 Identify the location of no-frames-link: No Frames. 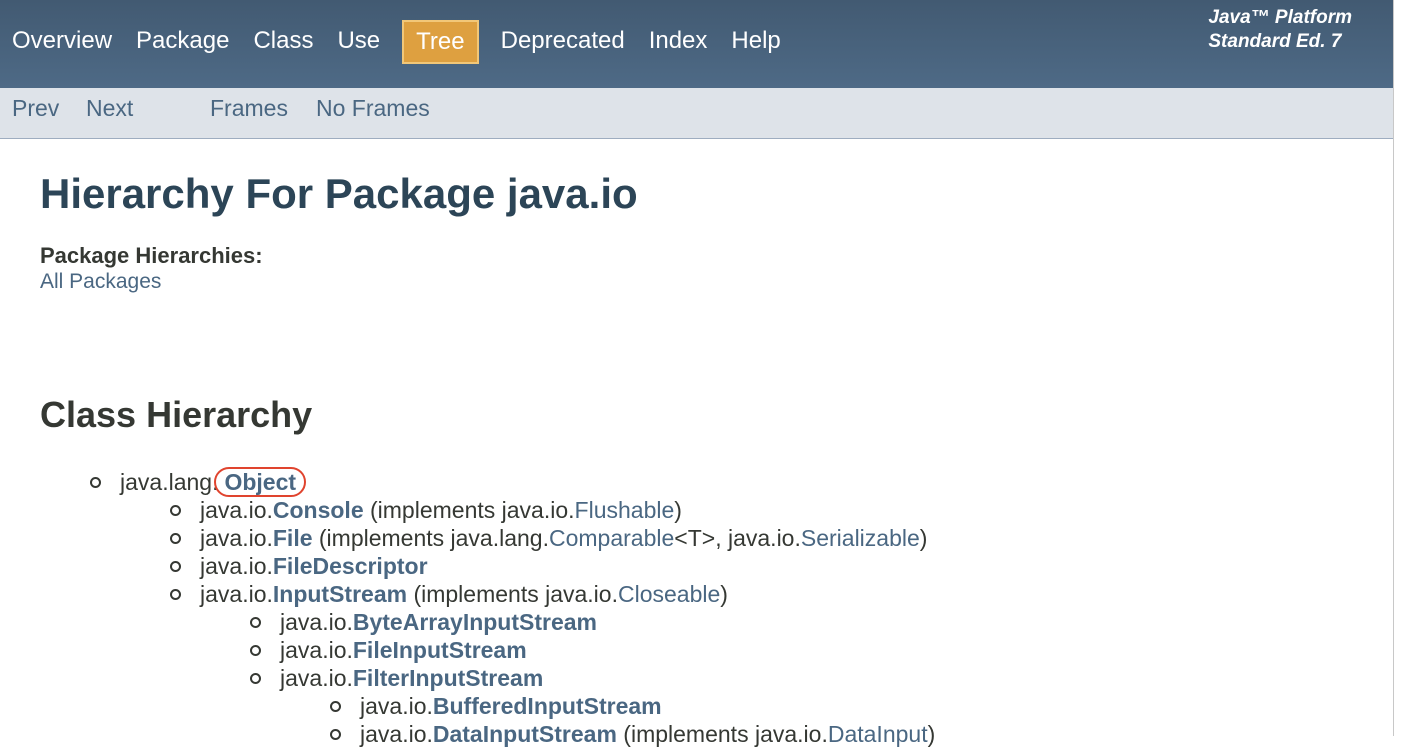
(373, 108).